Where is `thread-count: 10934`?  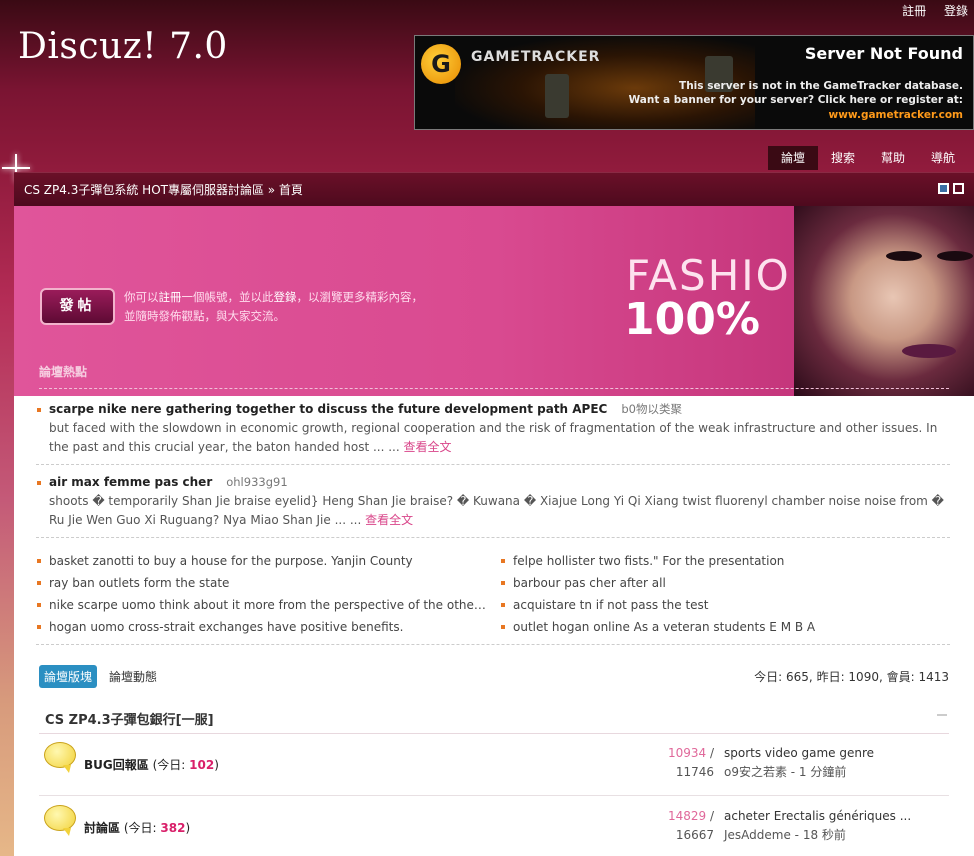 thread-count: 10934 is located at coordinates (687, 753).